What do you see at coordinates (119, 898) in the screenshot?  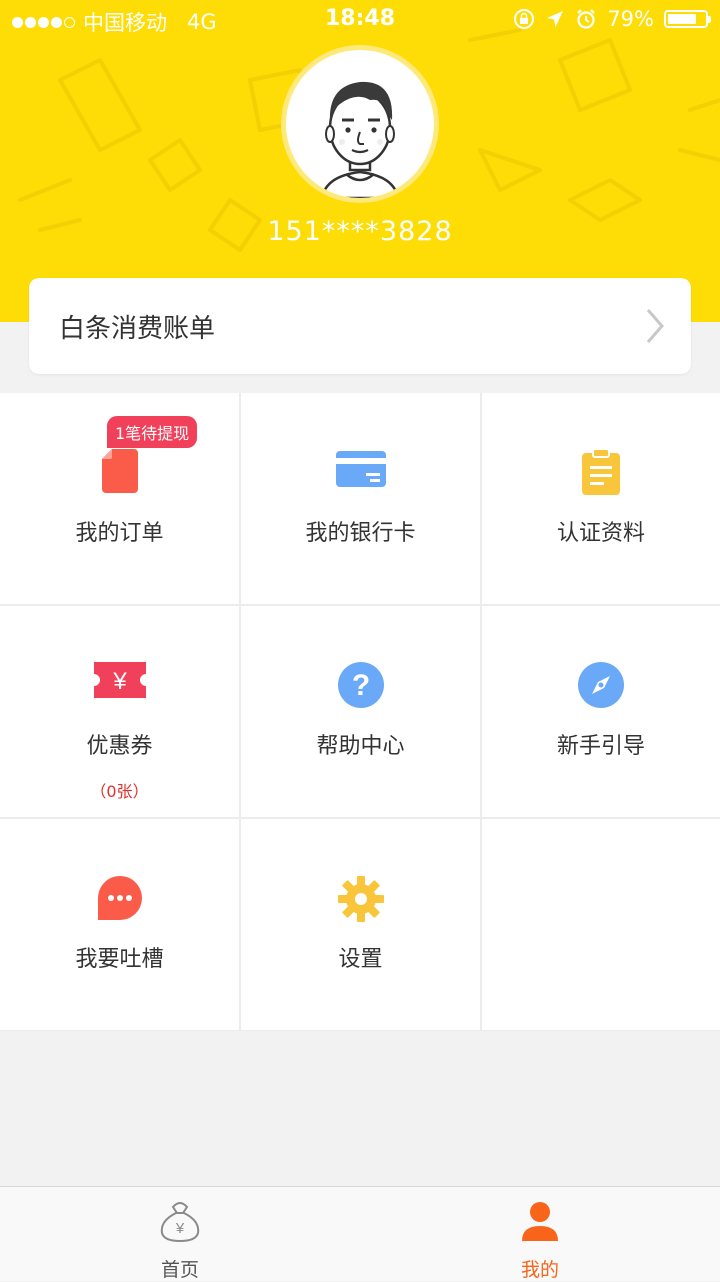 I see `chat-bubble-icon` at bounding box center [119, 898].